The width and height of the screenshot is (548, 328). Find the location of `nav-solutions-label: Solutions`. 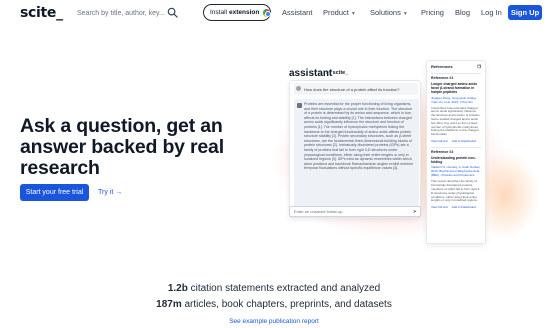

nav-solutions-label: Solutions is located at coordinates (385, 12).